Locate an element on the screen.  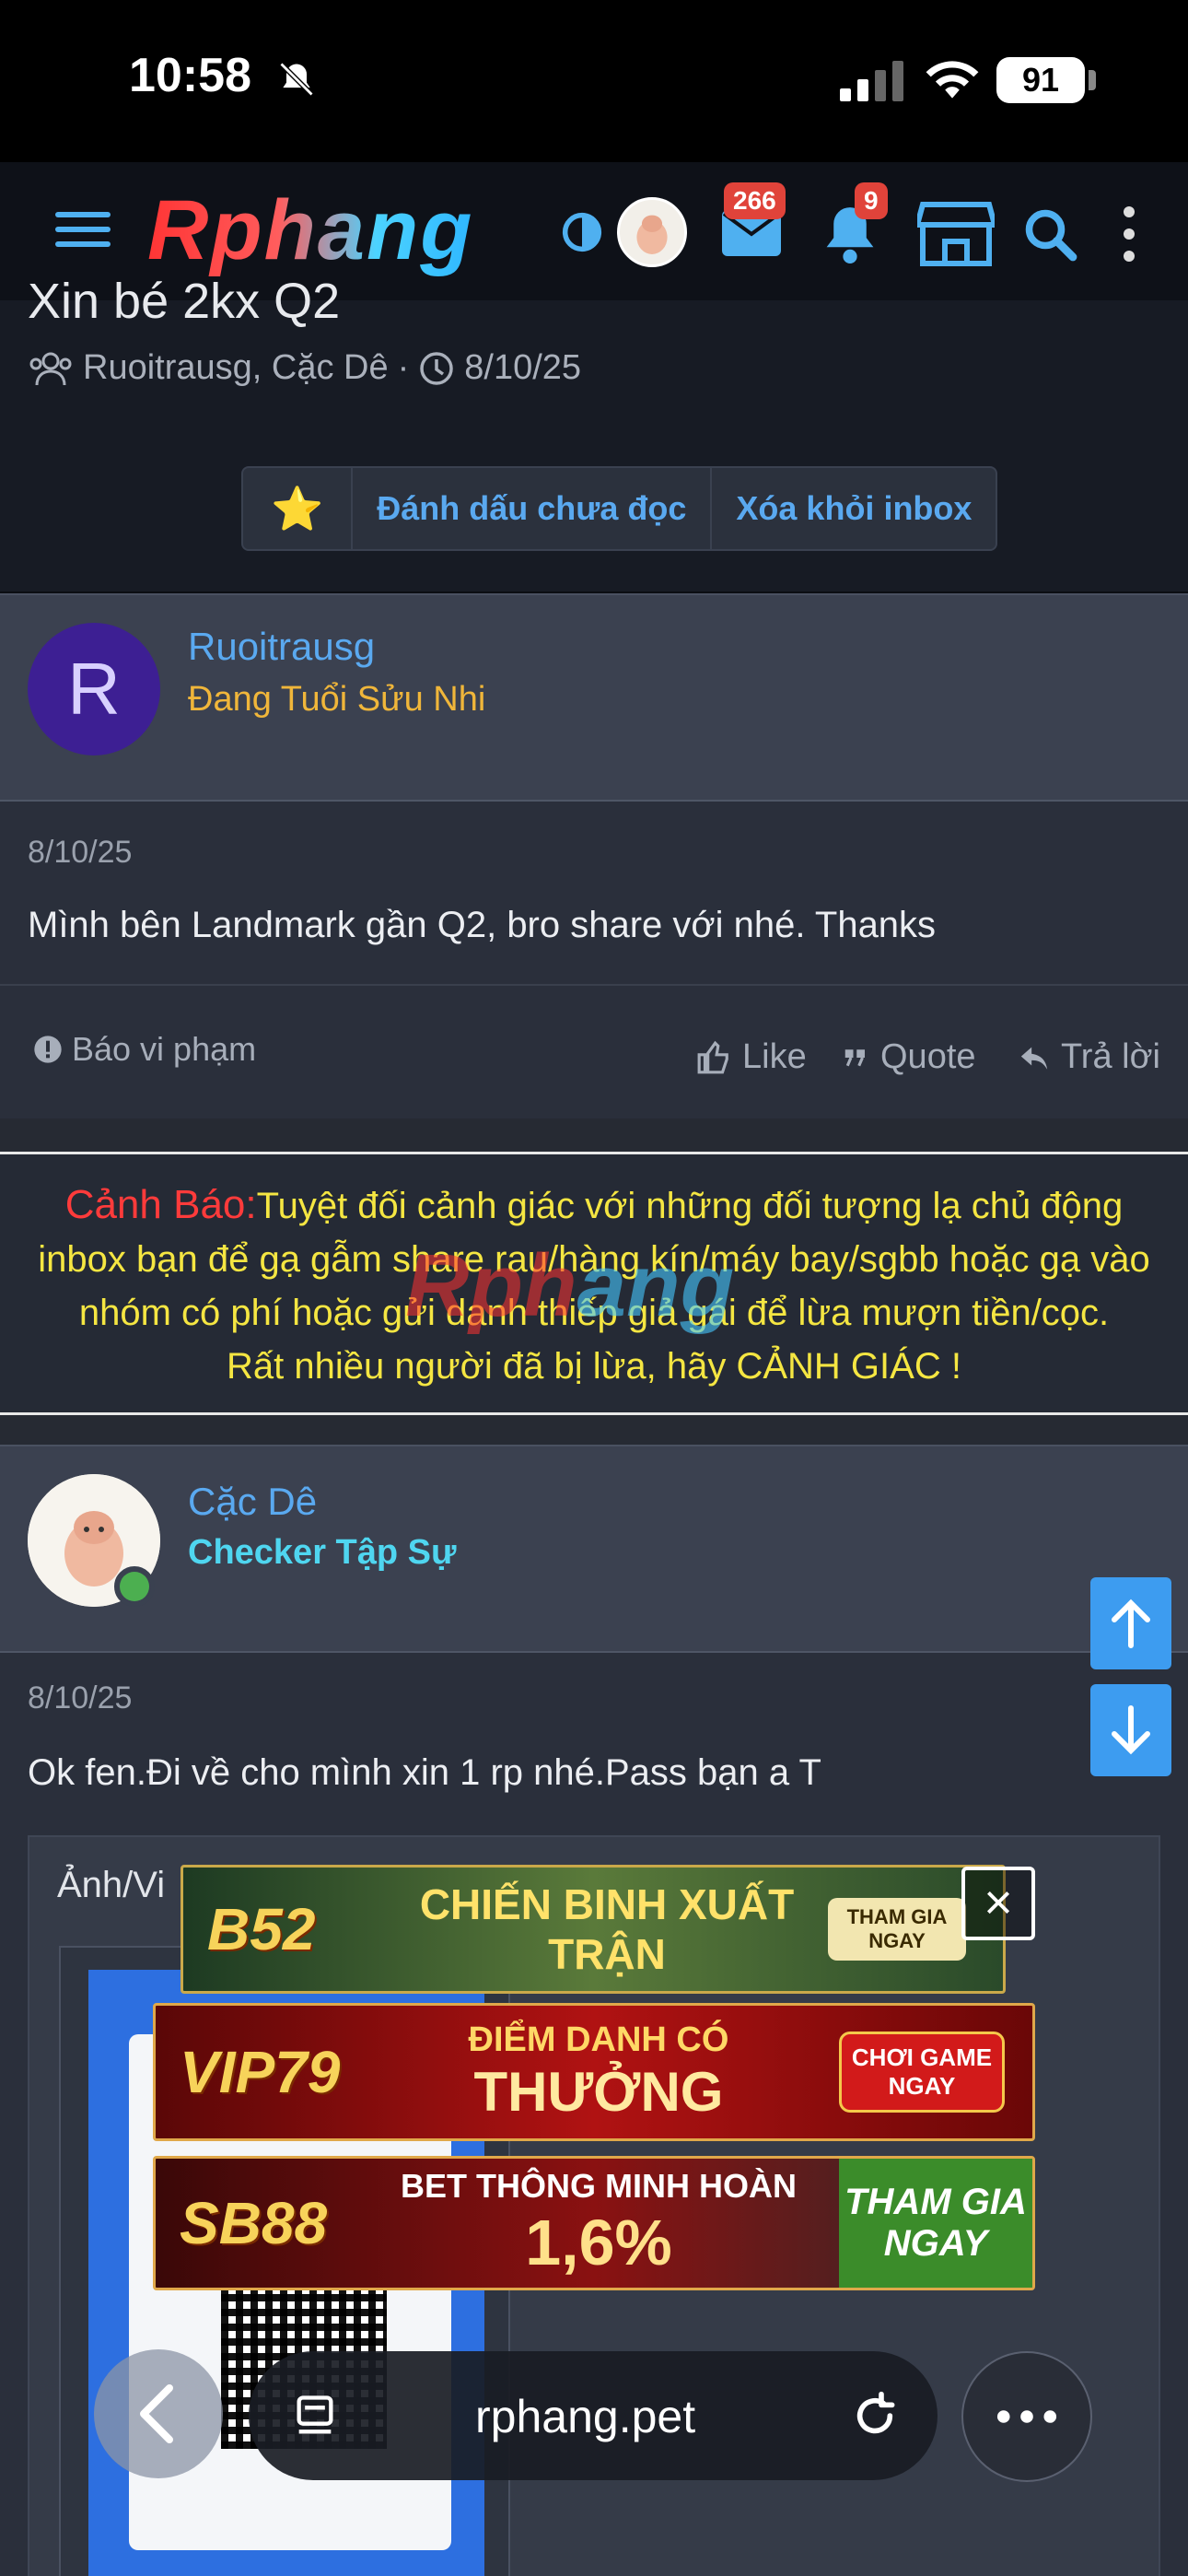
quote-label: Quote is located at coordinates (928, 1056).